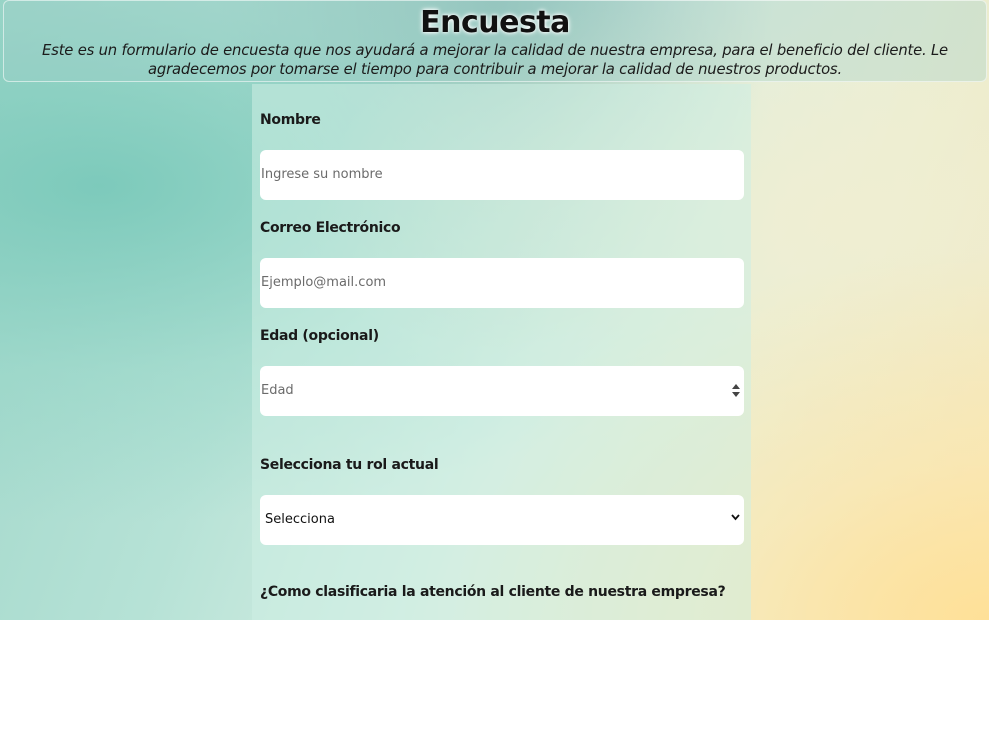 This screenshot has height=742, width=1003. Describe the element at coordinates (736, 386) in the screenshot. I see `spinner-up-icon` at that location.